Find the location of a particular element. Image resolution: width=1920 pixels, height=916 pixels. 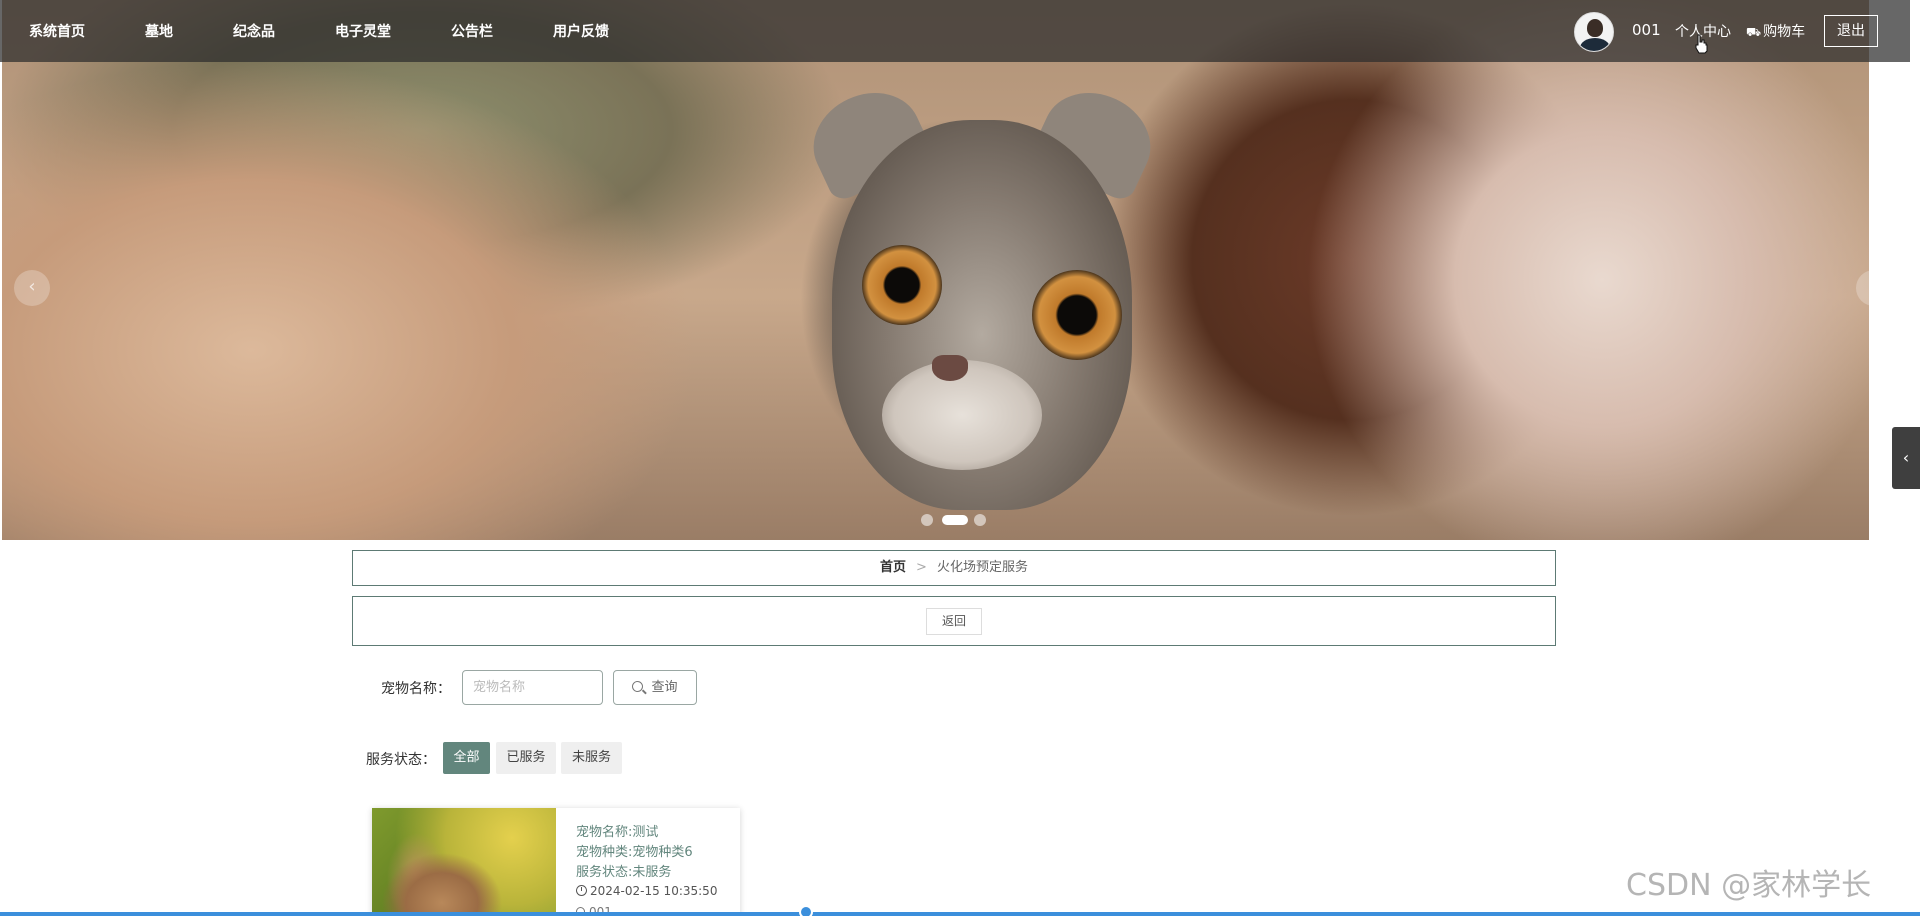

user-id-label: 001 is located at coordinates (1646, 30).